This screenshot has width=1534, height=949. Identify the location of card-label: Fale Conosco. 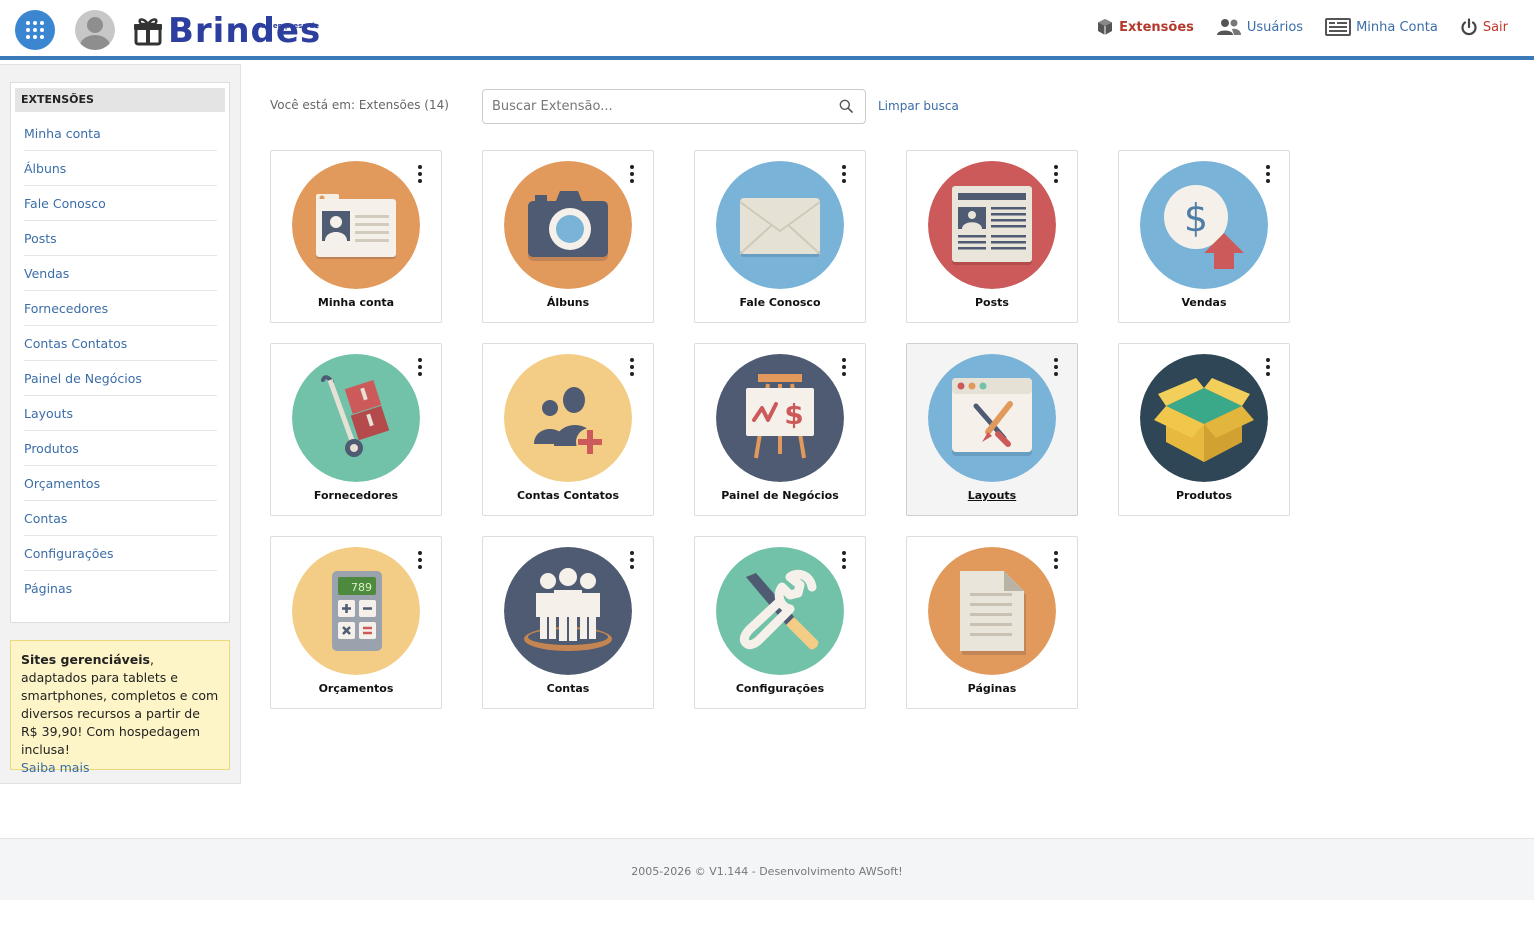
(780, 302).